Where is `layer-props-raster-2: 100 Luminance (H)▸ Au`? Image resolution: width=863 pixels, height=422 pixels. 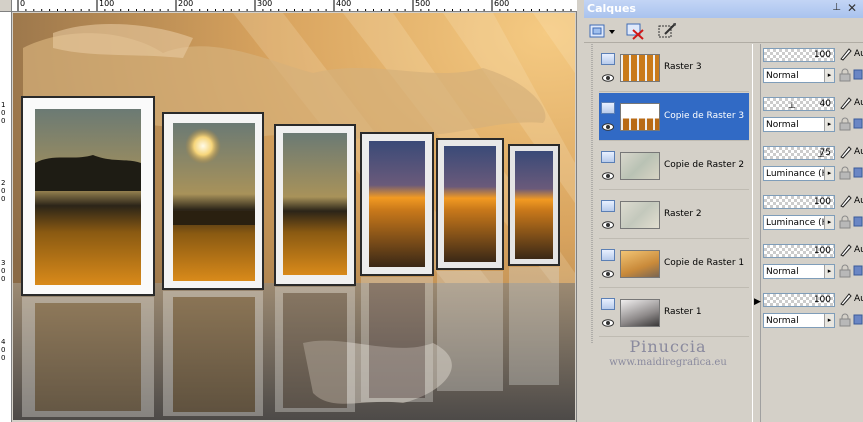 layer-props-raster-2: 100 Luminance (H)▸ Au is located at coordinates (813, 215).